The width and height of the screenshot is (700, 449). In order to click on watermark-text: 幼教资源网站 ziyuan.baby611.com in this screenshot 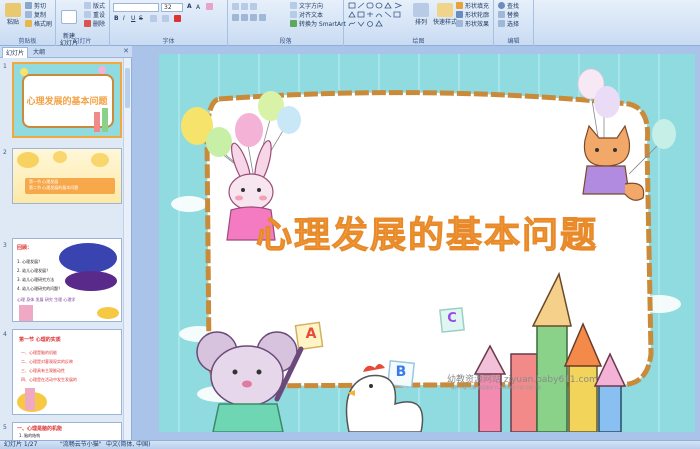, I will do `click(522, 380)`.